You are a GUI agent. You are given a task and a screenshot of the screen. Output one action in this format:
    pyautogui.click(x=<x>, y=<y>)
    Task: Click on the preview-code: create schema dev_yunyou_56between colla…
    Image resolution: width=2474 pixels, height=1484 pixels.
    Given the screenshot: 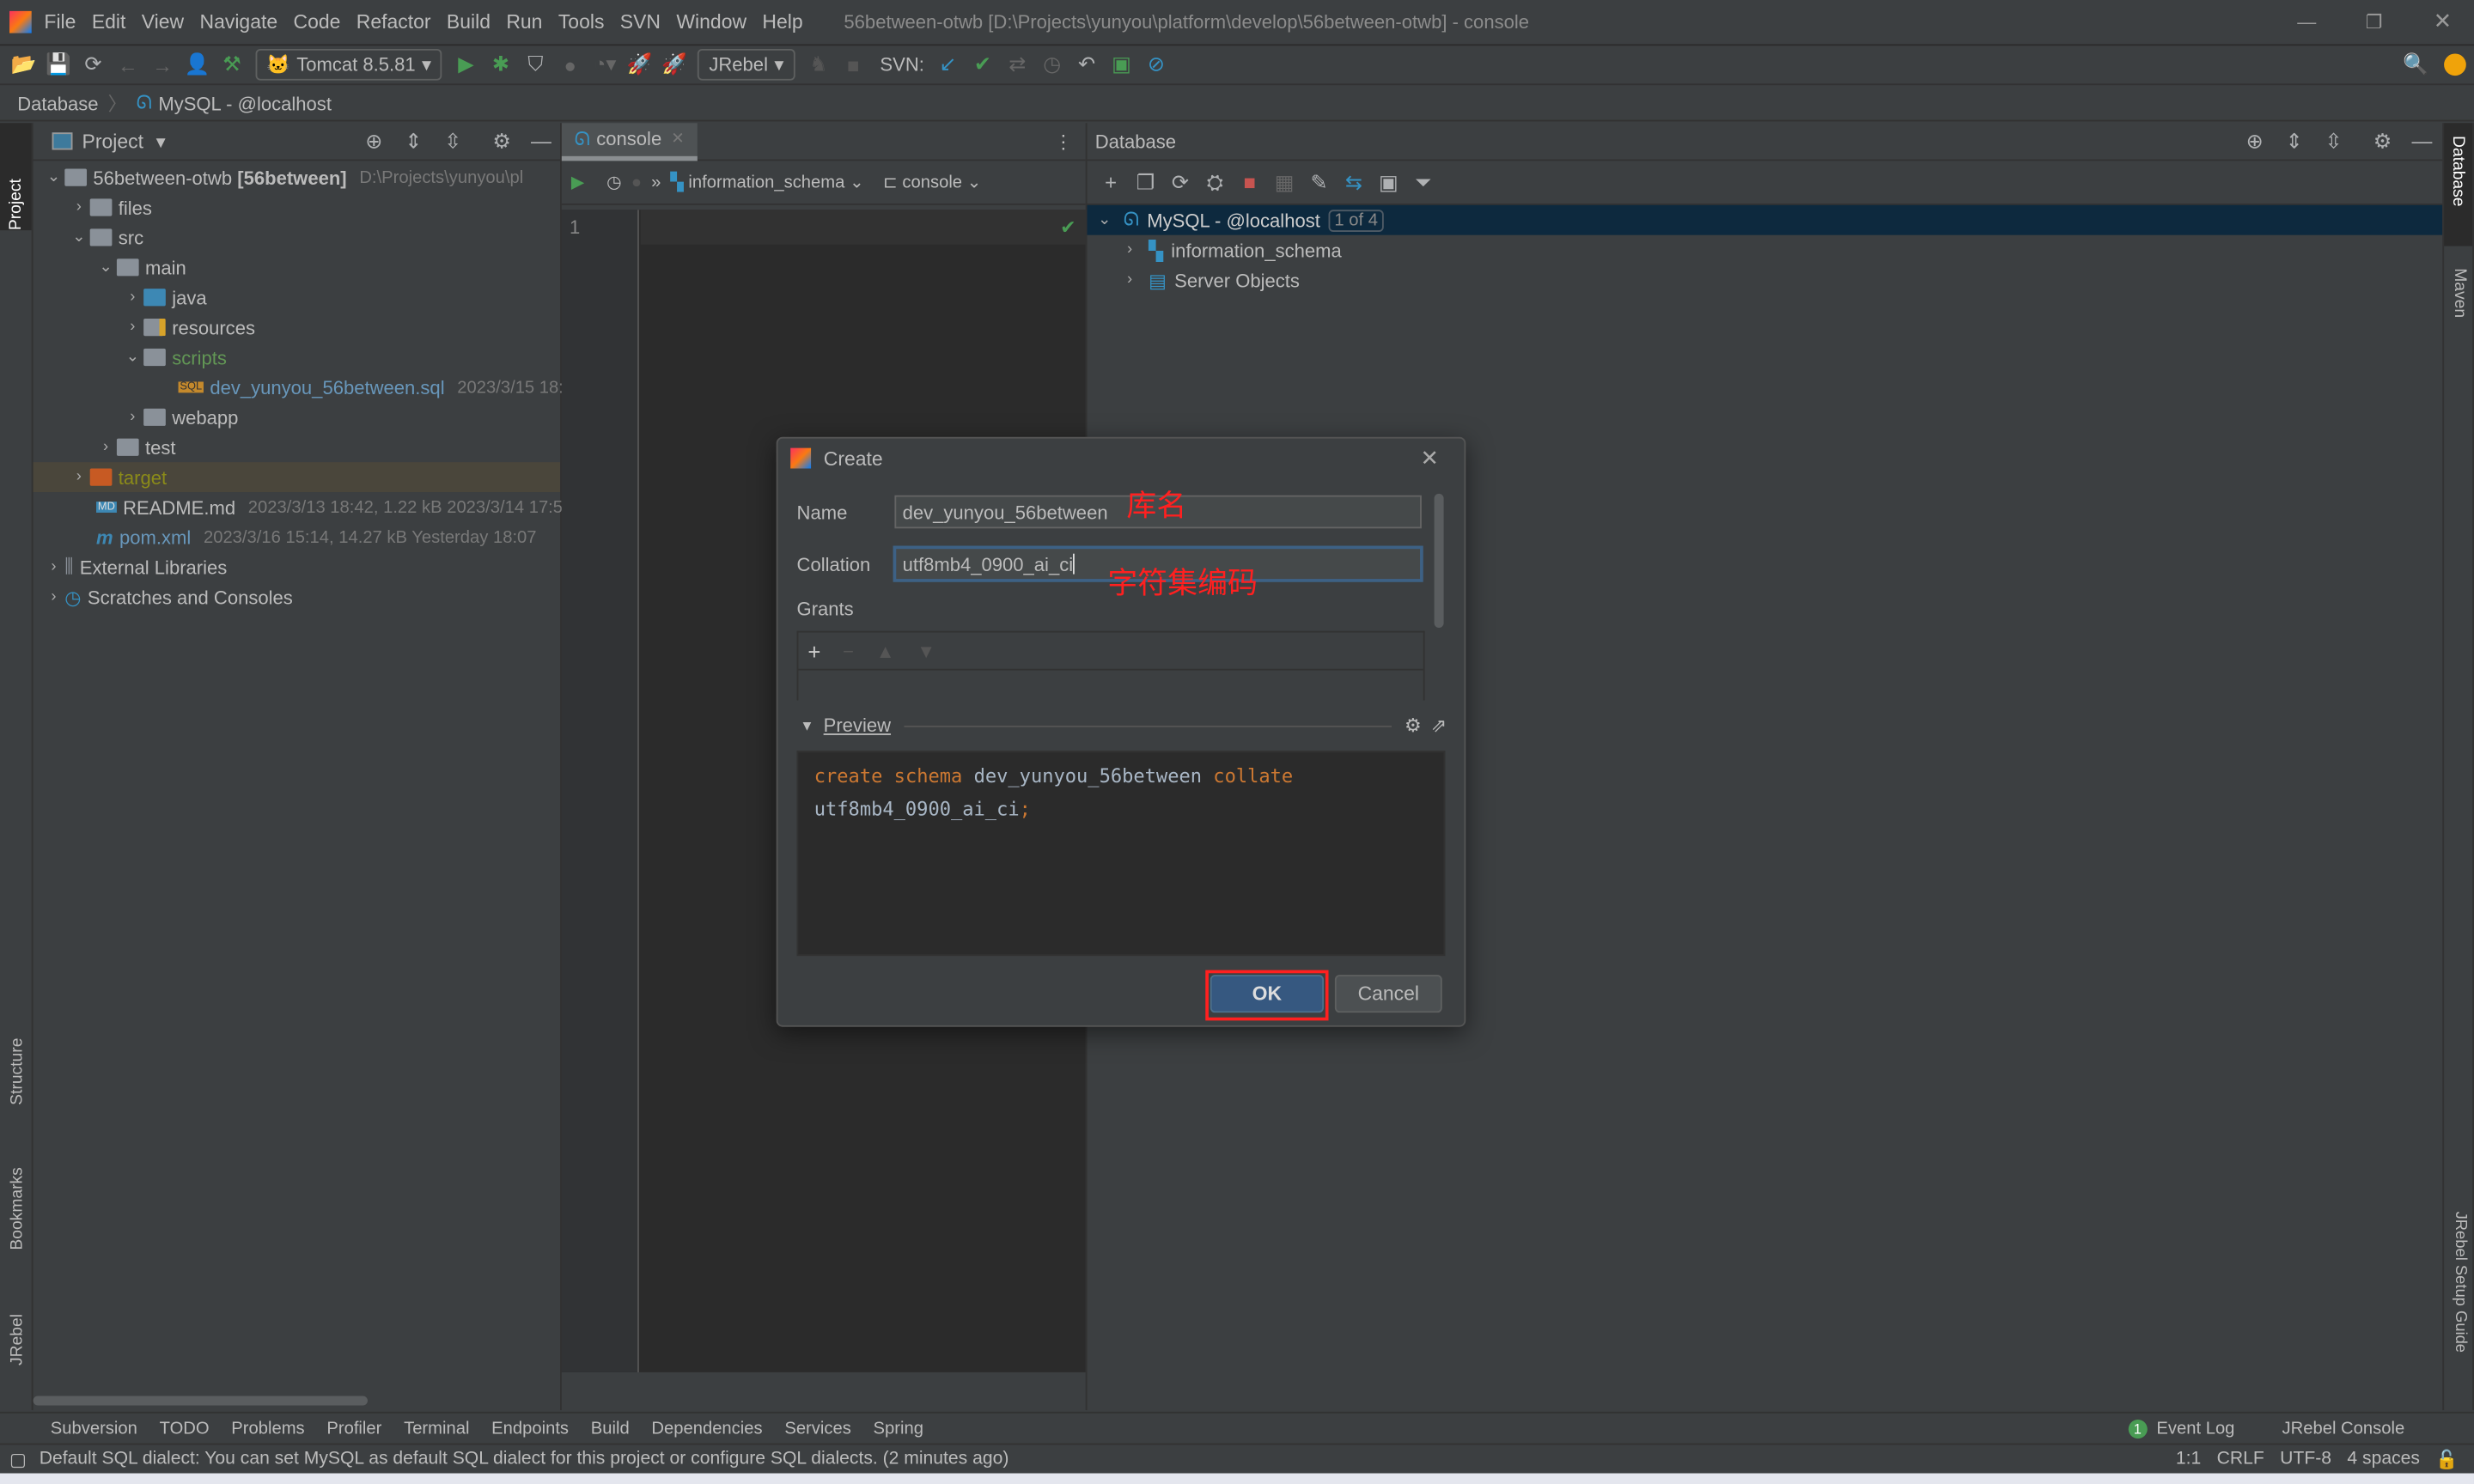 What is the action you would take?
    pyautogui.click(x=1121, y=854)
    